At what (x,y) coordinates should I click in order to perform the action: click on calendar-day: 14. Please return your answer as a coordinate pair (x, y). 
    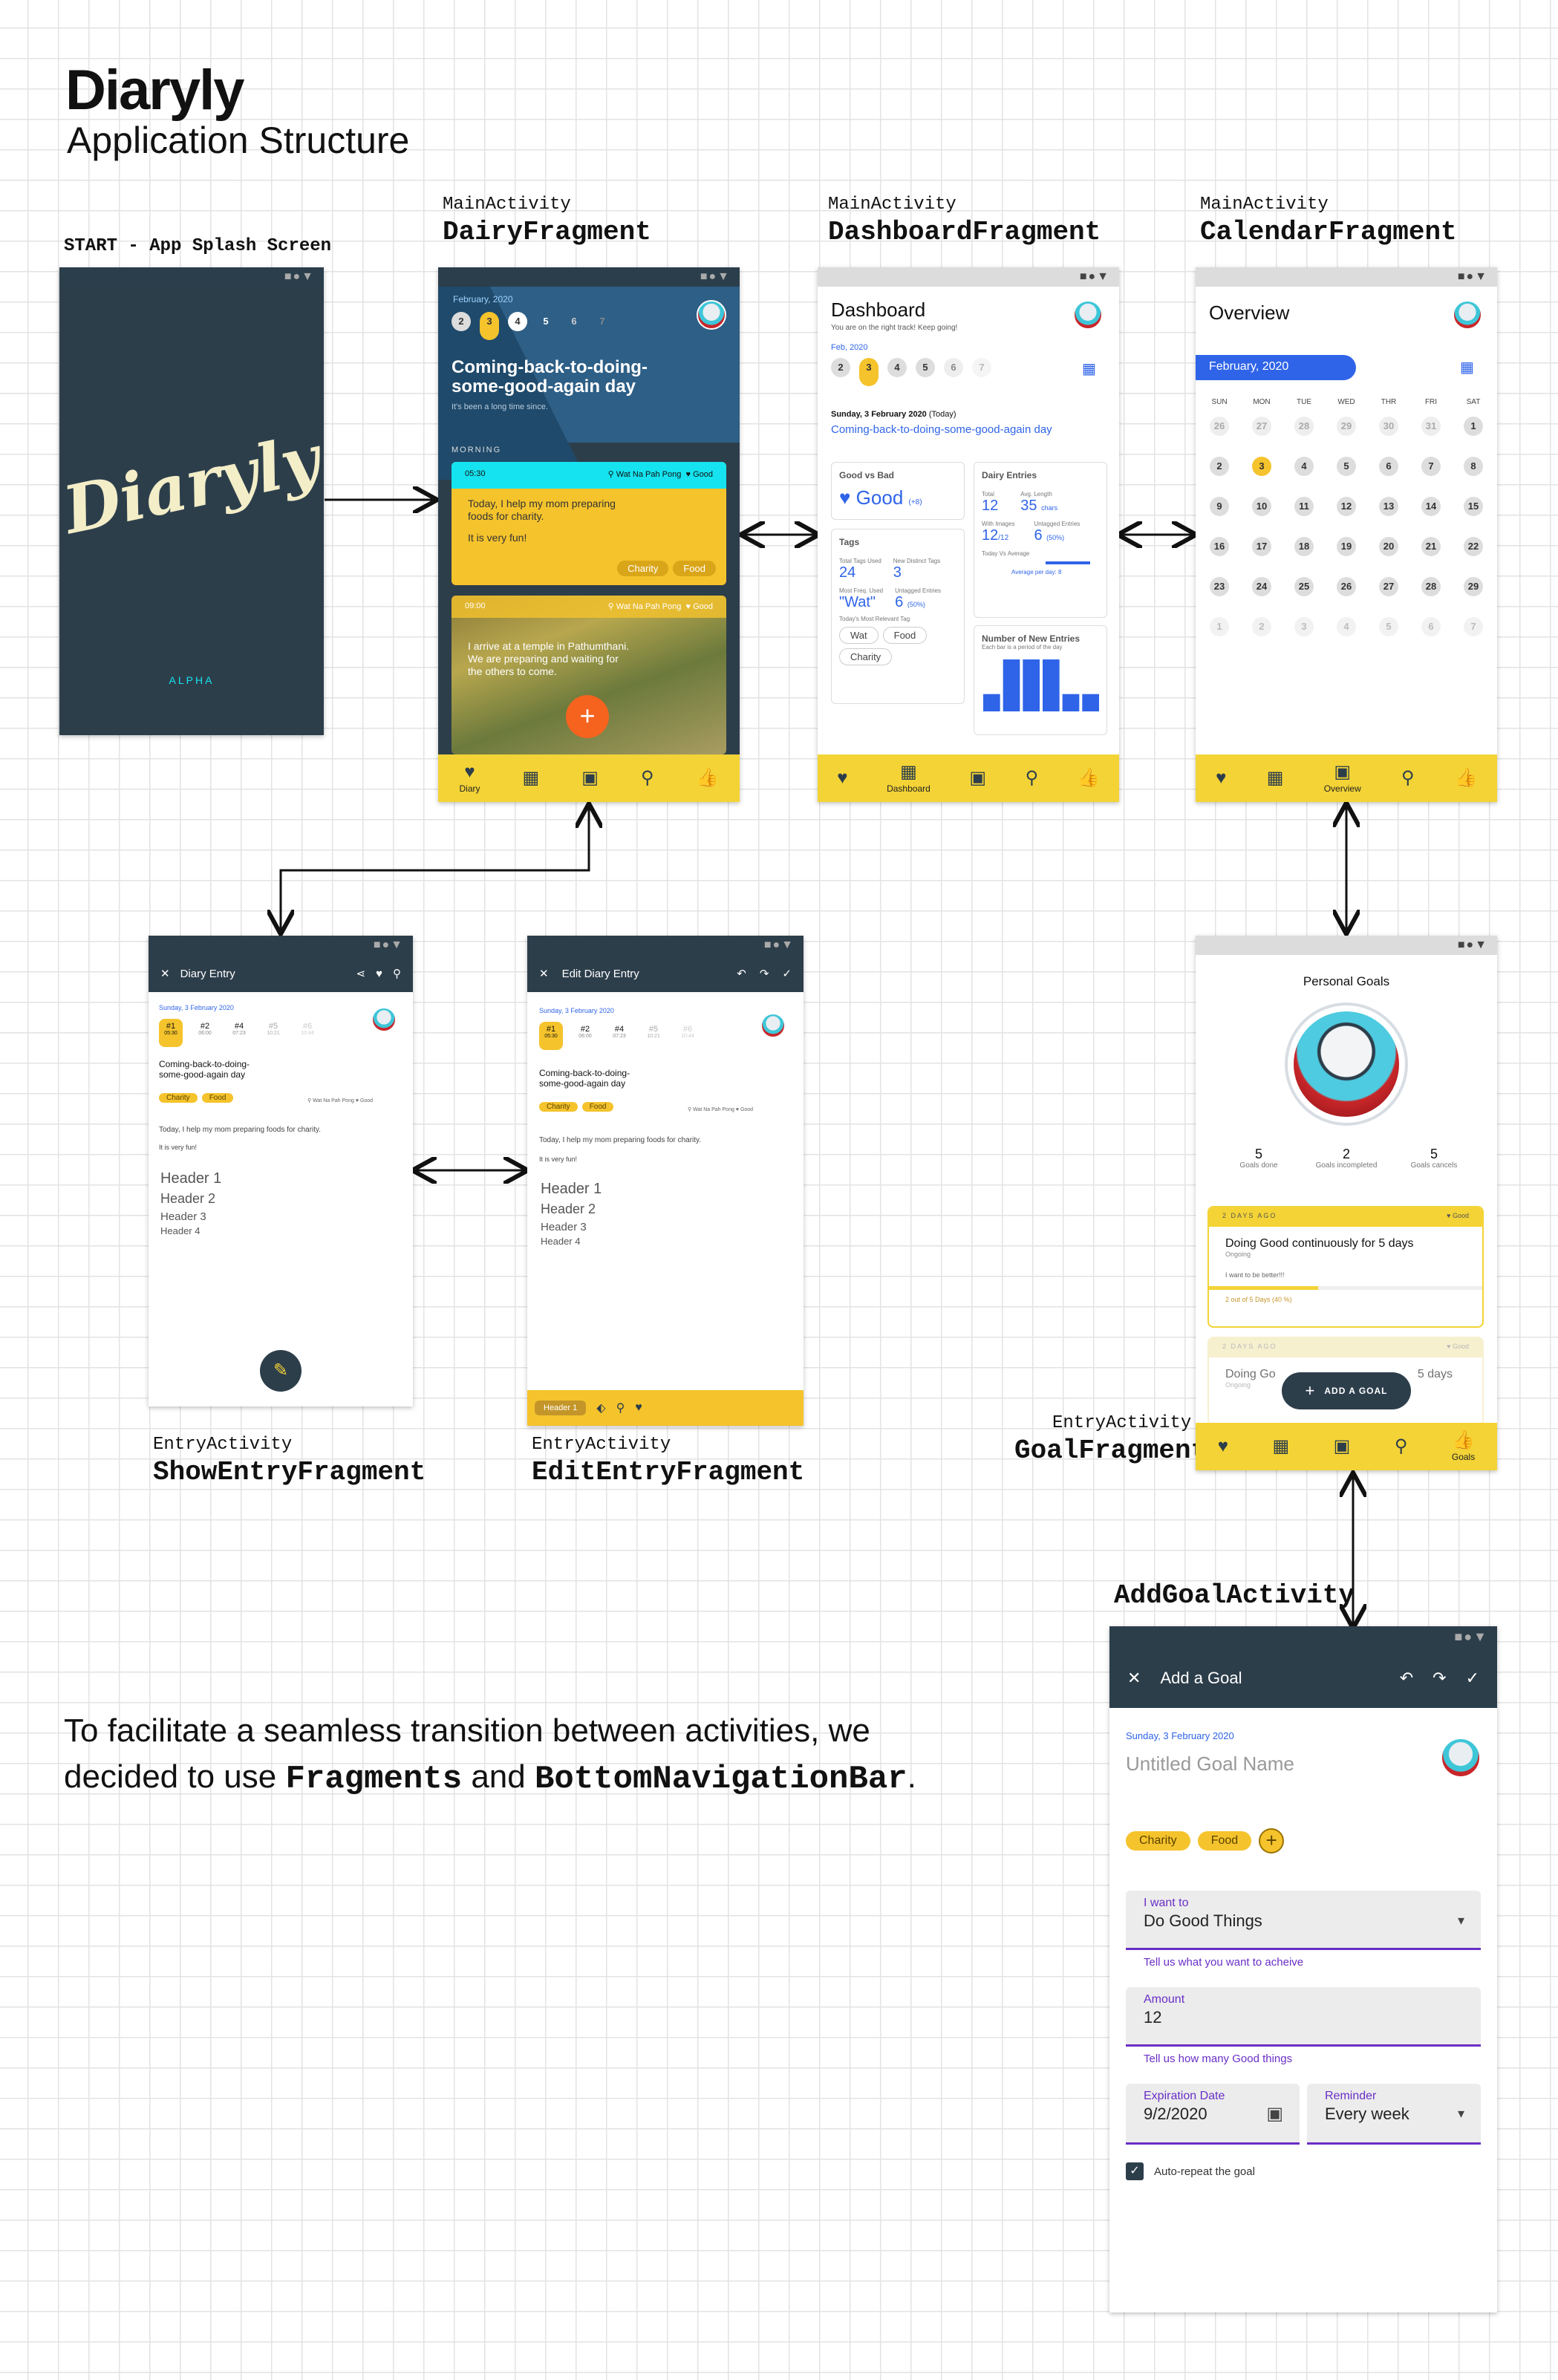
    Looking at the image, I should click on (1431, 507).